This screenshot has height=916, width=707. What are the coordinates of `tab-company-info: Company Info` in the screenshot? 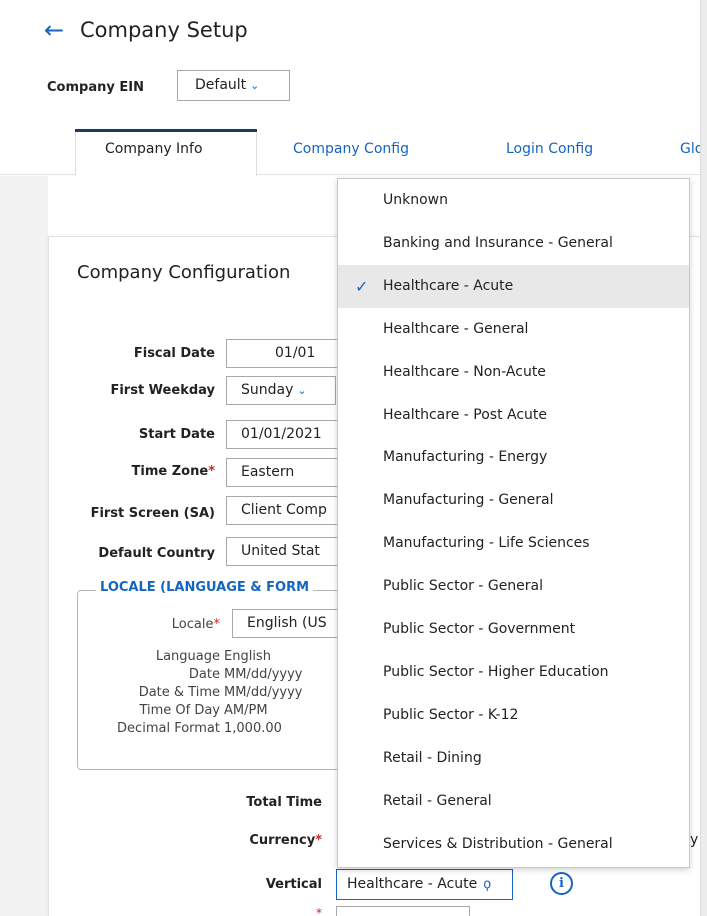 It's located at (154, 149).